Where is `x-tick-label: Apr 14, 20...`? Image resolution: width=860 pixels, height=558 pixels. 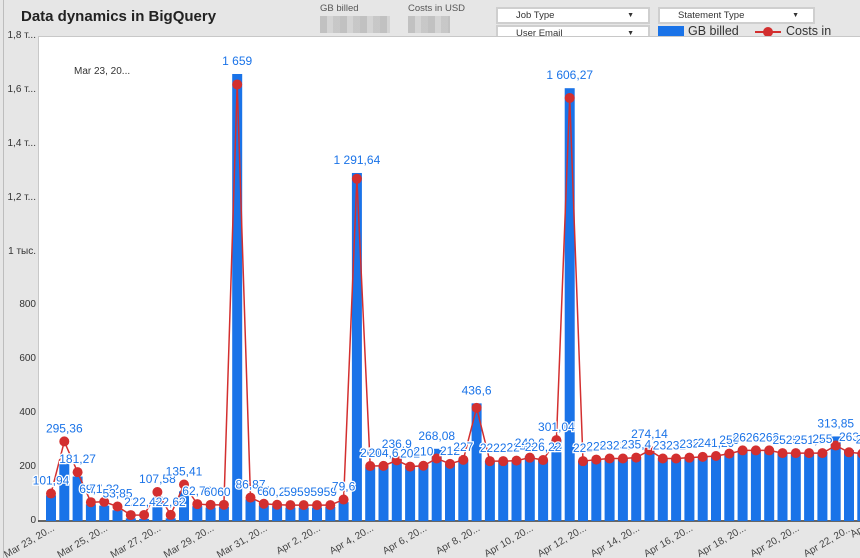
x-tick-label: Apr 14, 20... is located at coordinates (615, 540).